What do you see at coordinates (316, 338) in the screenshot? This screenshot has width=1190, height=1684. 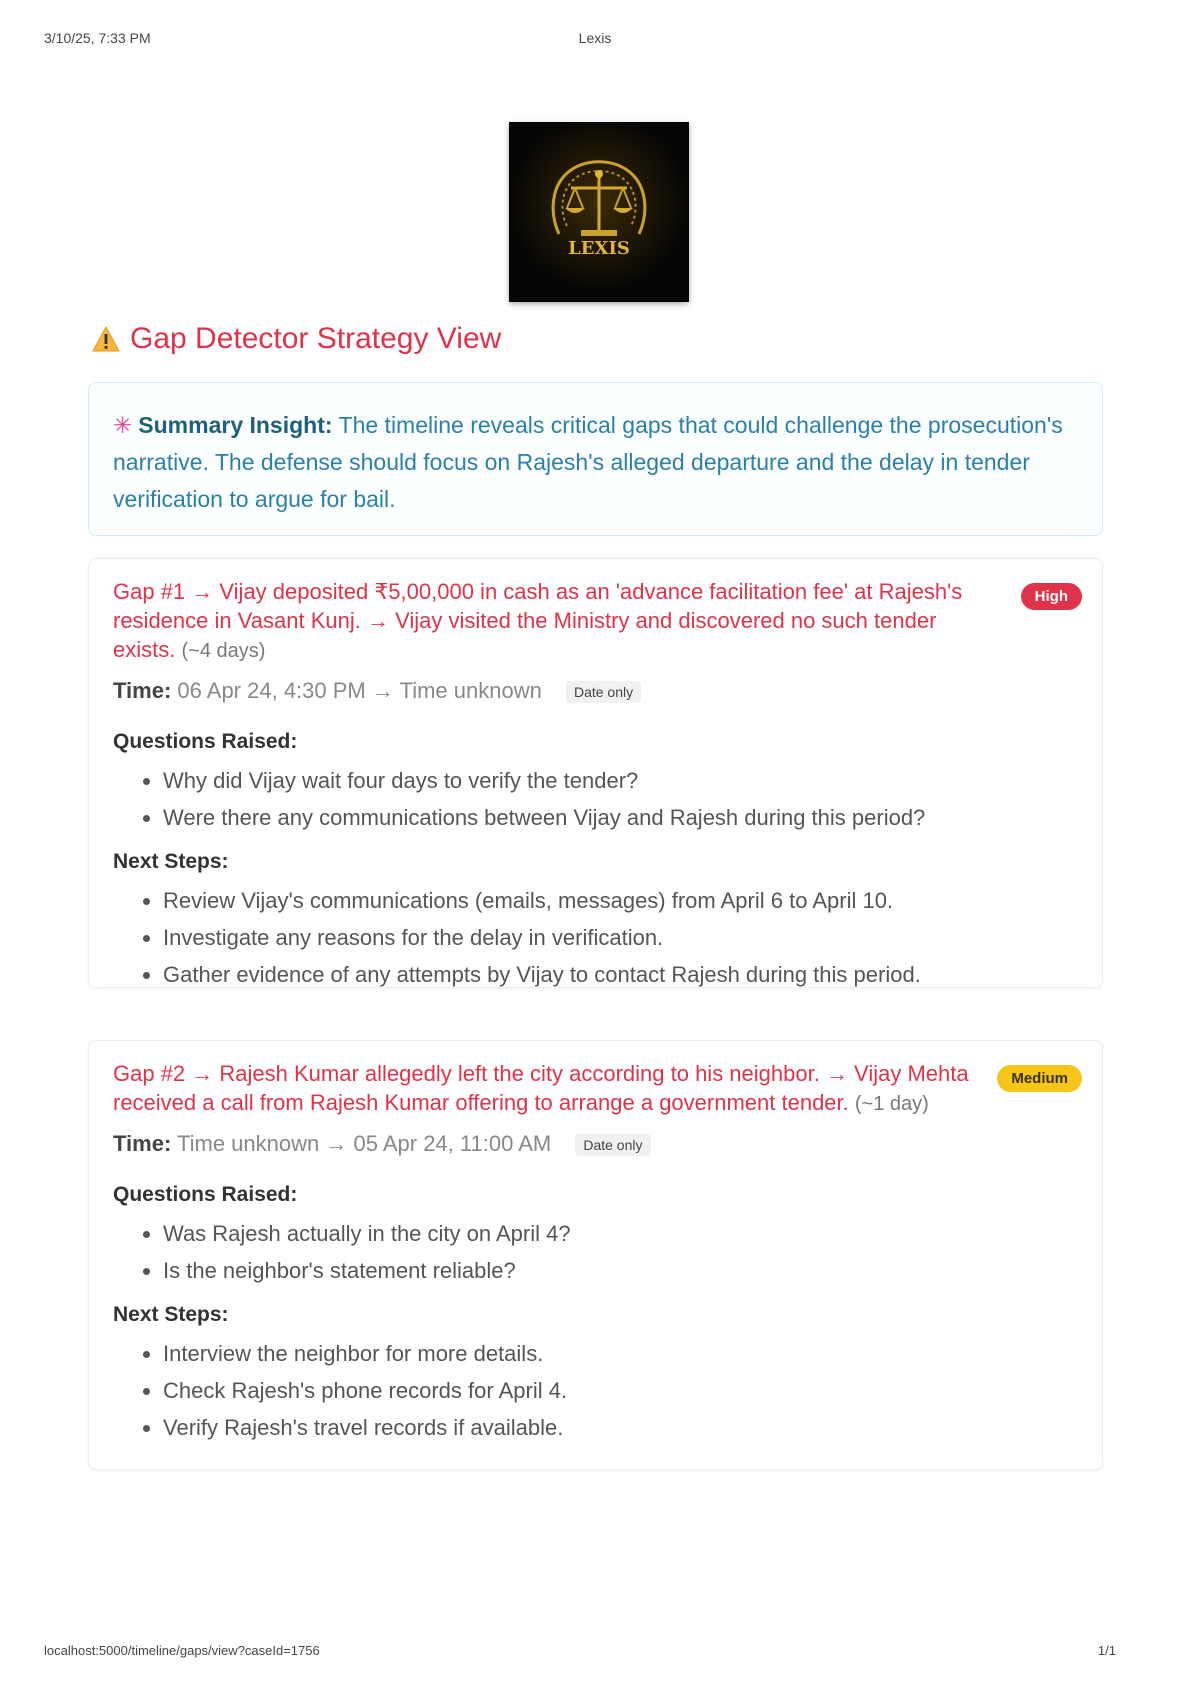 I see `page-title-text: Gap Detector Strategy View` at bounding box center [316, 338].